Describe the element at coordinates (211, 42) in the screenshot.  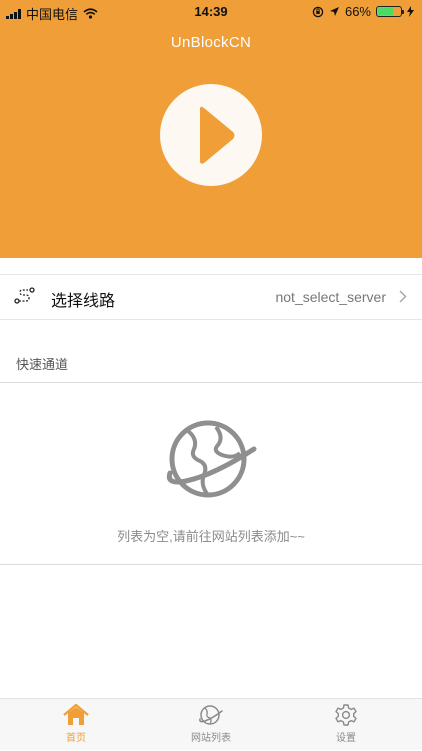
I see `app-title: UnBlockCN` at that location.